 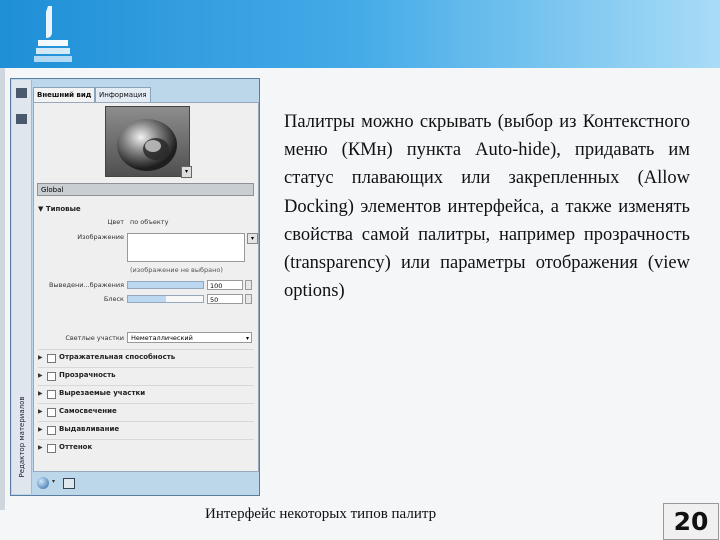 What do you see at coordinates (53, 481) in the screenshot?
I see `dropdown-arrow-icon: ▾` at bounding box center [53, 481].